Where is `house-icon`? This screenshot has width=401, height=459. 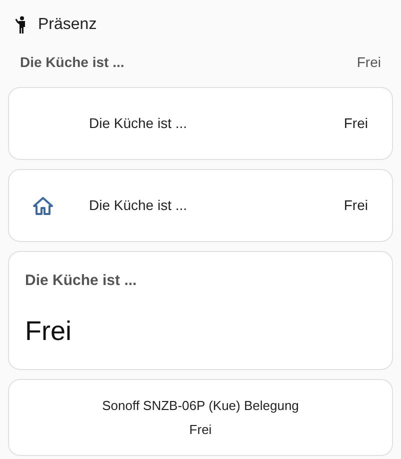 house-icon is located at coordinates (43, 205).